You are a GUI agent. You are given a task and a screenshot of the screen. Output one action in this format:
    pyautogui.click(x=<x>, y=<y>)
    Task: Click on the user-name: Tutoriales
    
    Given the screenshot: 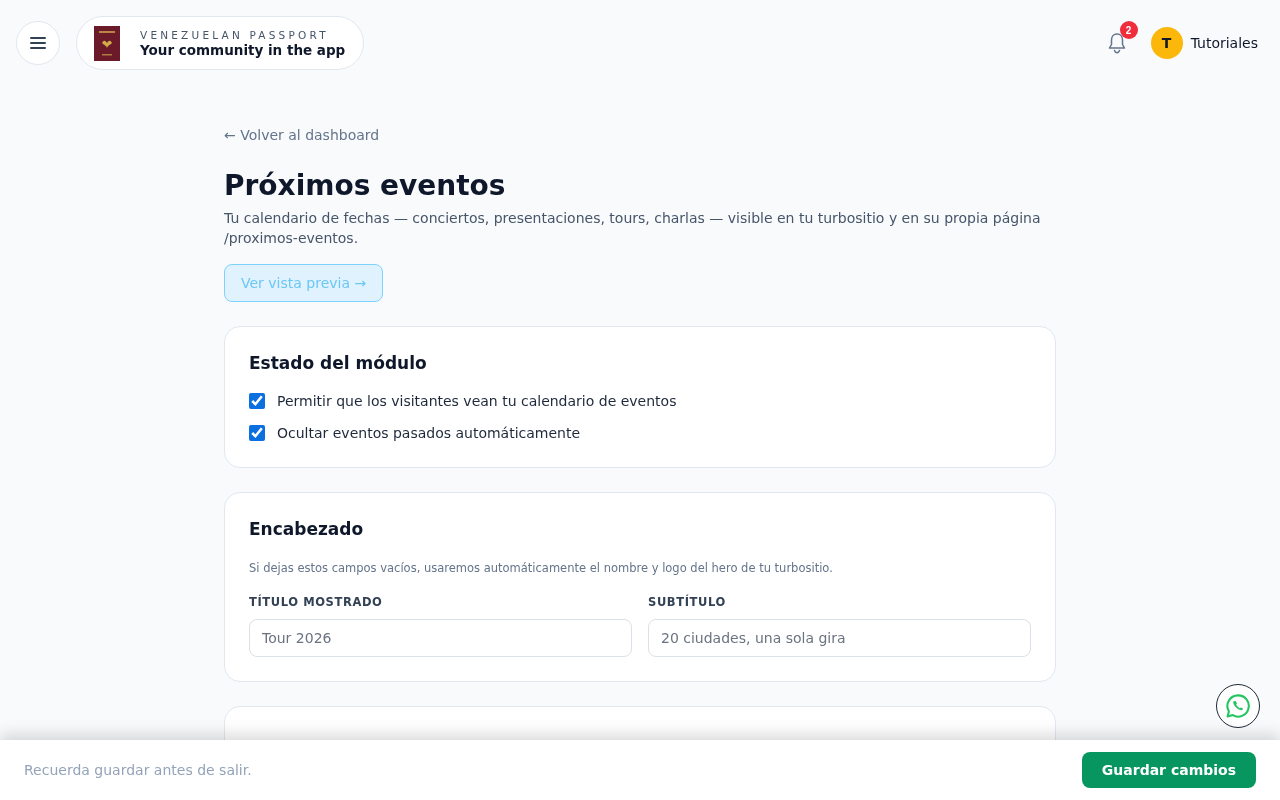 What is the action you would take?
    pyautogui.click(x=1224, y=43)
    